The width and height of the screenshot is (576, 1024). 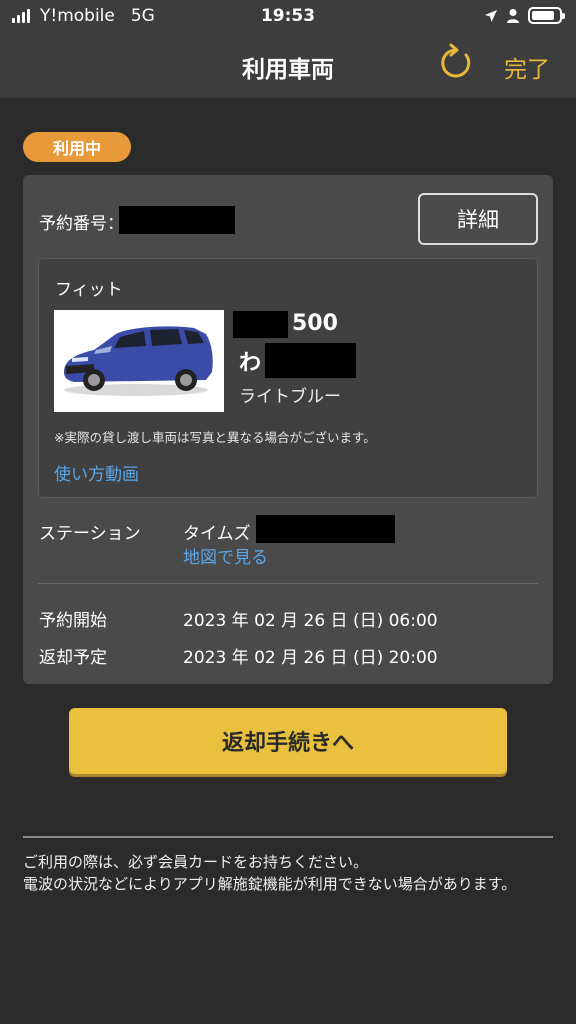 What do you see at coordinates (215, 437) in the screenshot?
I see `photo-disclaimer: ※実際の貸し渡し車両は写真と異なる場合がございます。` at bounding box center [215, 437].